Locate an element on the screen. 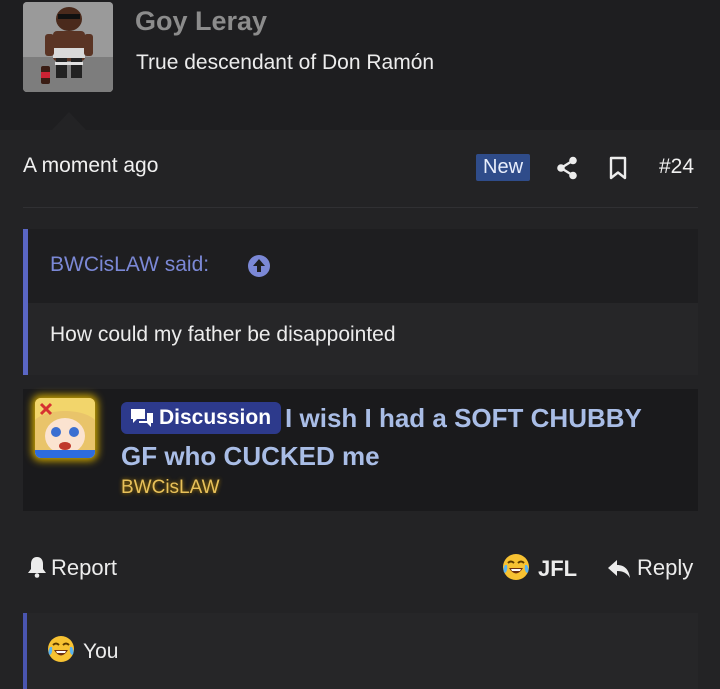  quote-author-link: BWCisLAW said: is located at coordinates (129, 265).